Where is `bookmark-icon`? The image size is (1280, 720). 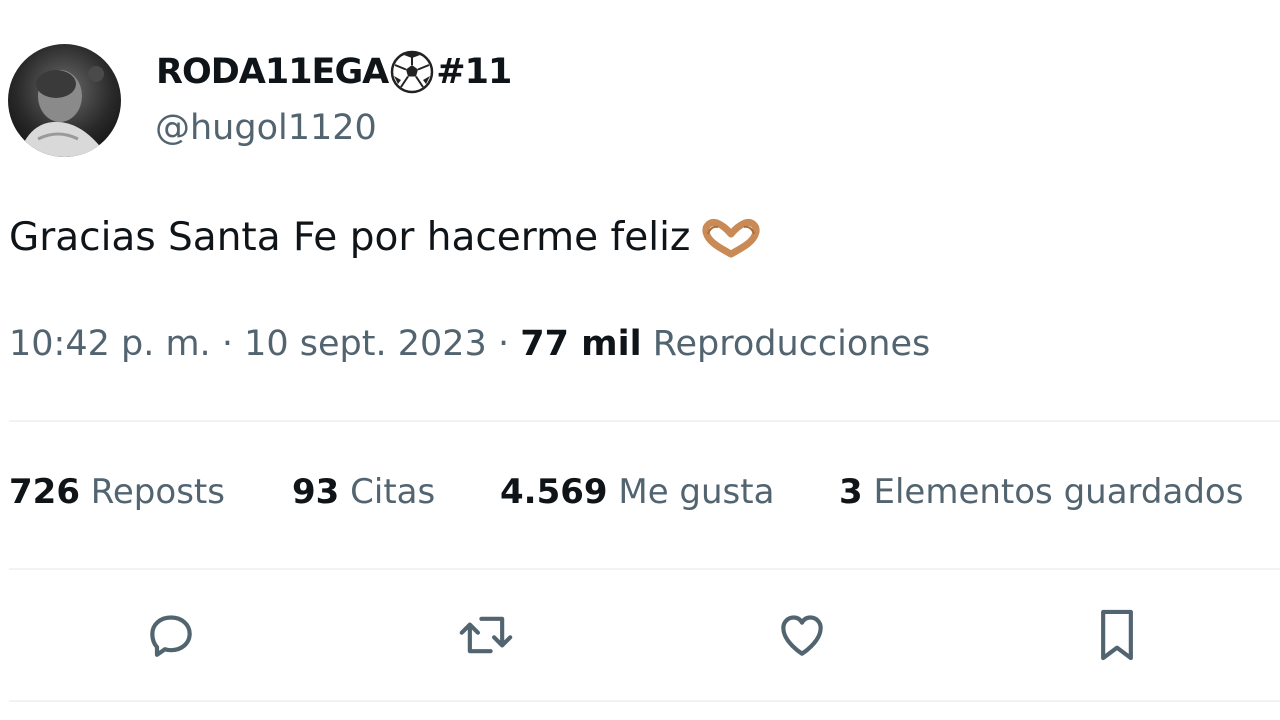 bookmark-icon is located at coordinates (1117, 635).